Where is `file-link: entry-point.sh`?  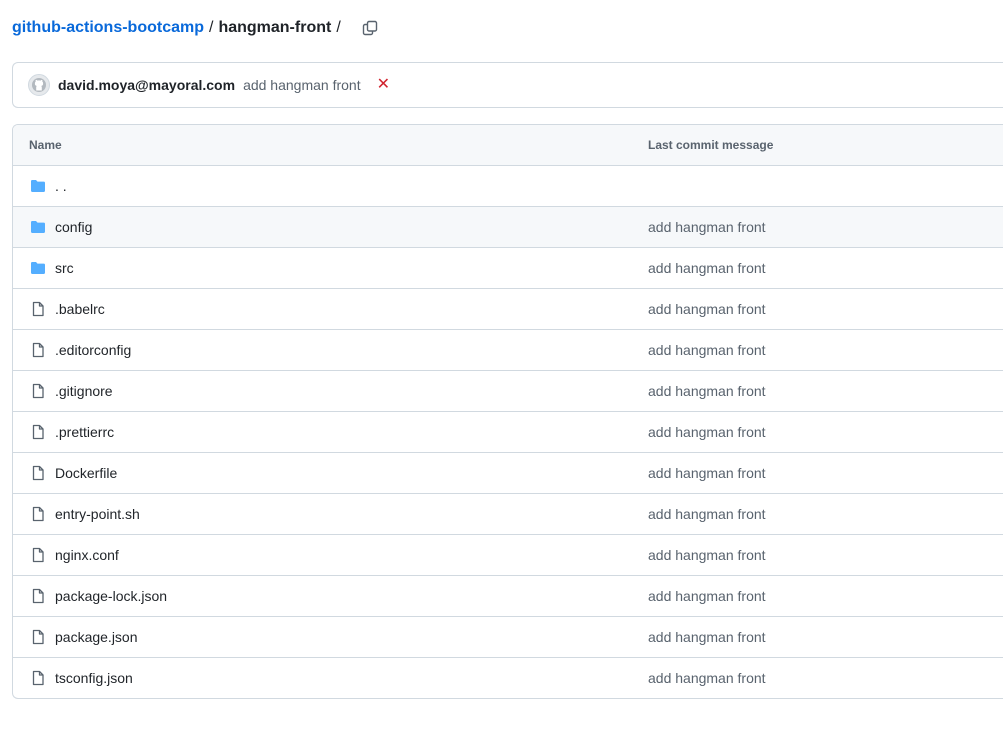 file-link: entry-point.sh is located at coordinates (97, 514).